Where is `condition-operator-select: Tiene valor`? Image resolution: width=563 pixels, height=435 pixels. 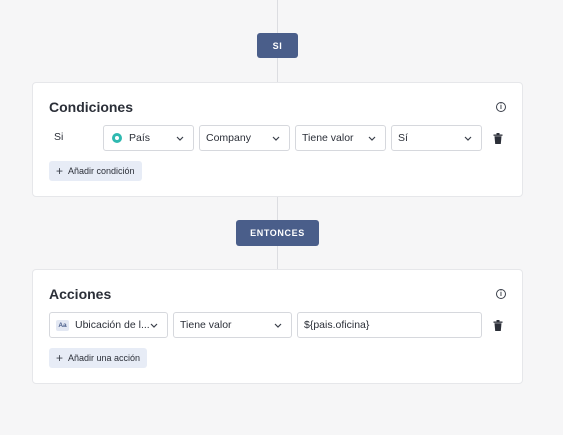 condition-operator-select: Tiene valor is located at coordinates (340, 138).